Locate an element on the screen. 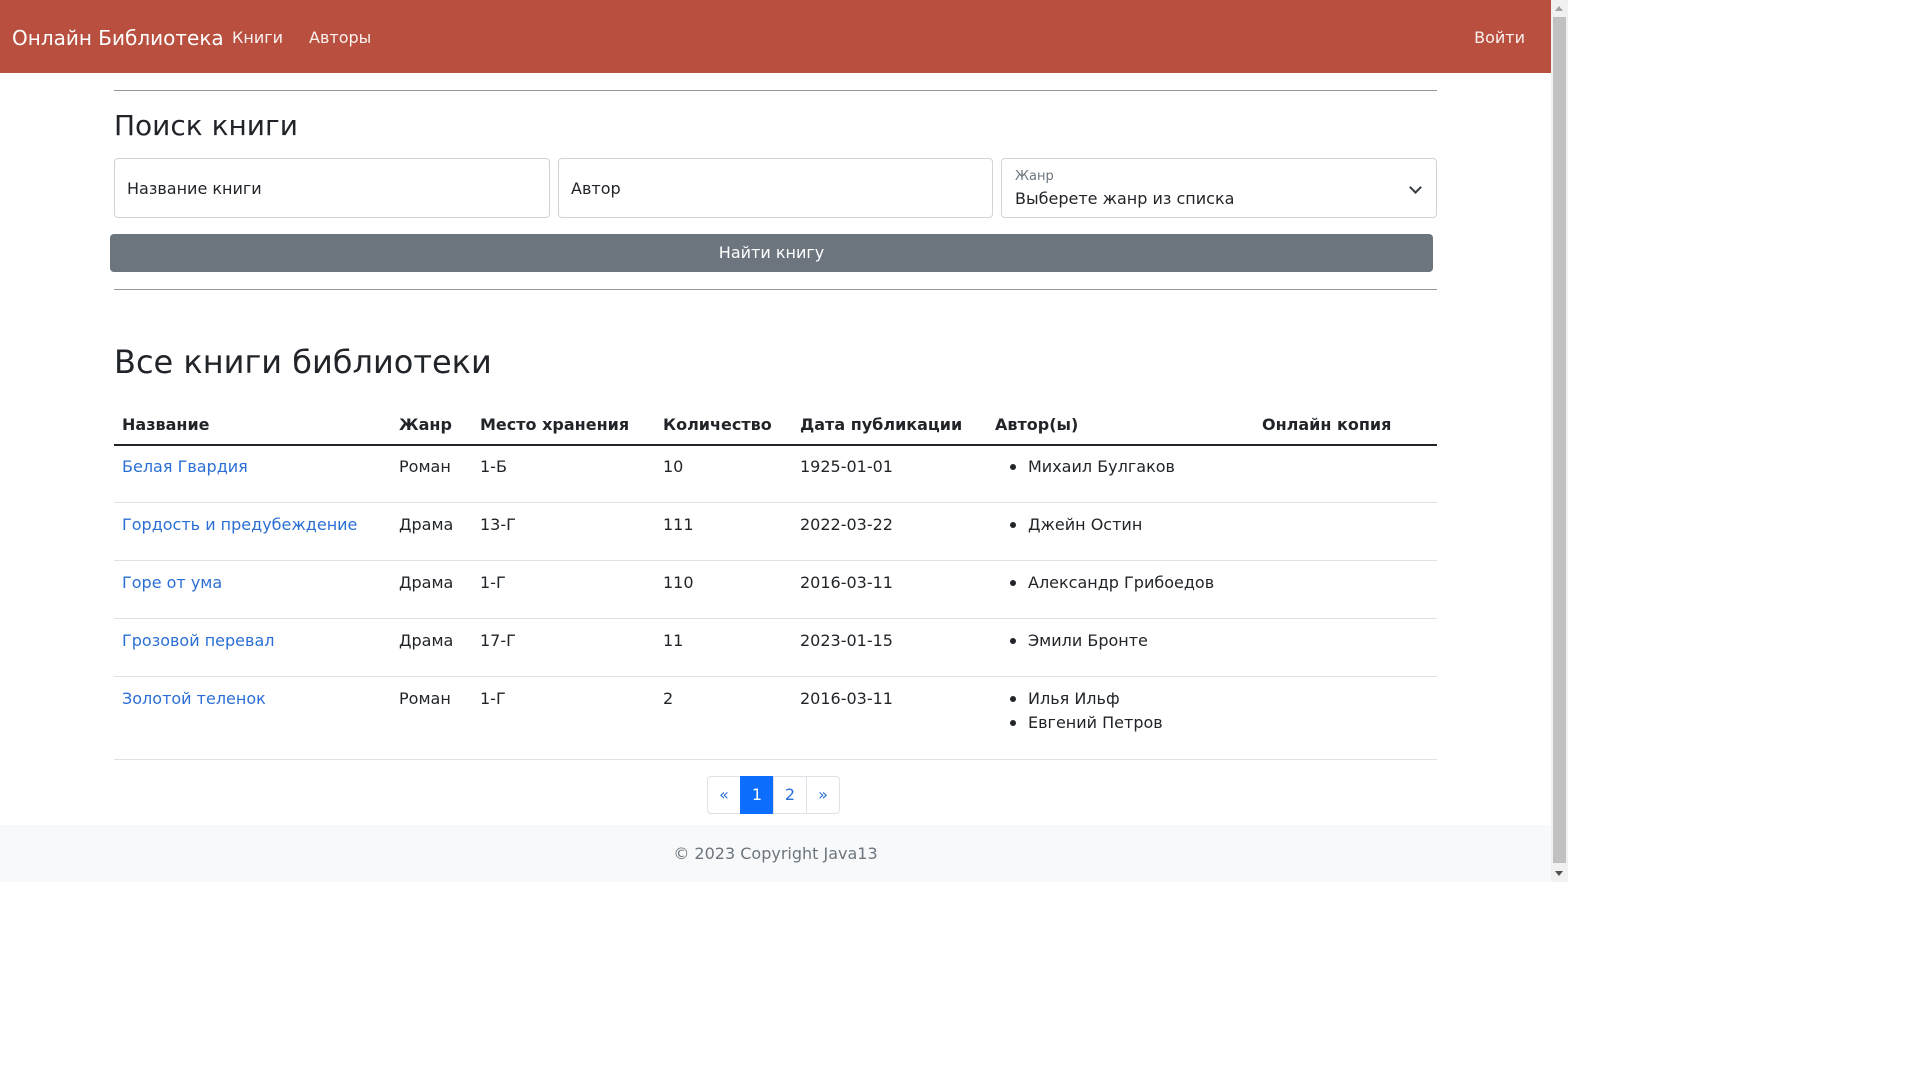 This screenshot has height=1080, width=1920. book-count: 110 is located at coordinates (678, 582).